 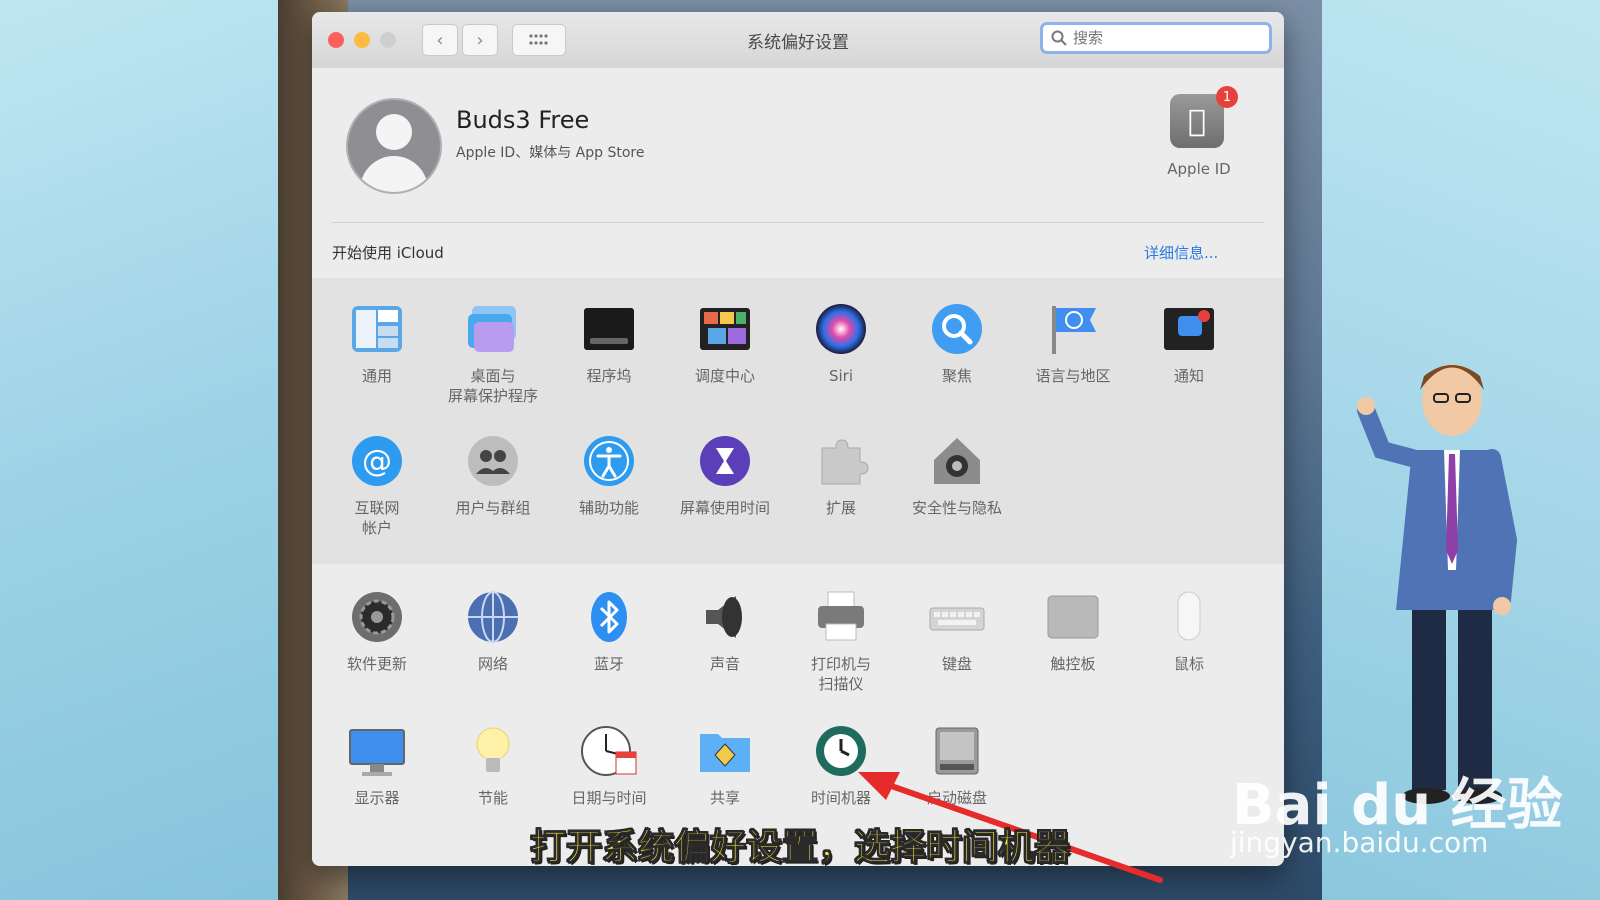 I want to click on video-subtitle: 打开系统偏好设置，选择时间机器, so click(x=799, y=848).